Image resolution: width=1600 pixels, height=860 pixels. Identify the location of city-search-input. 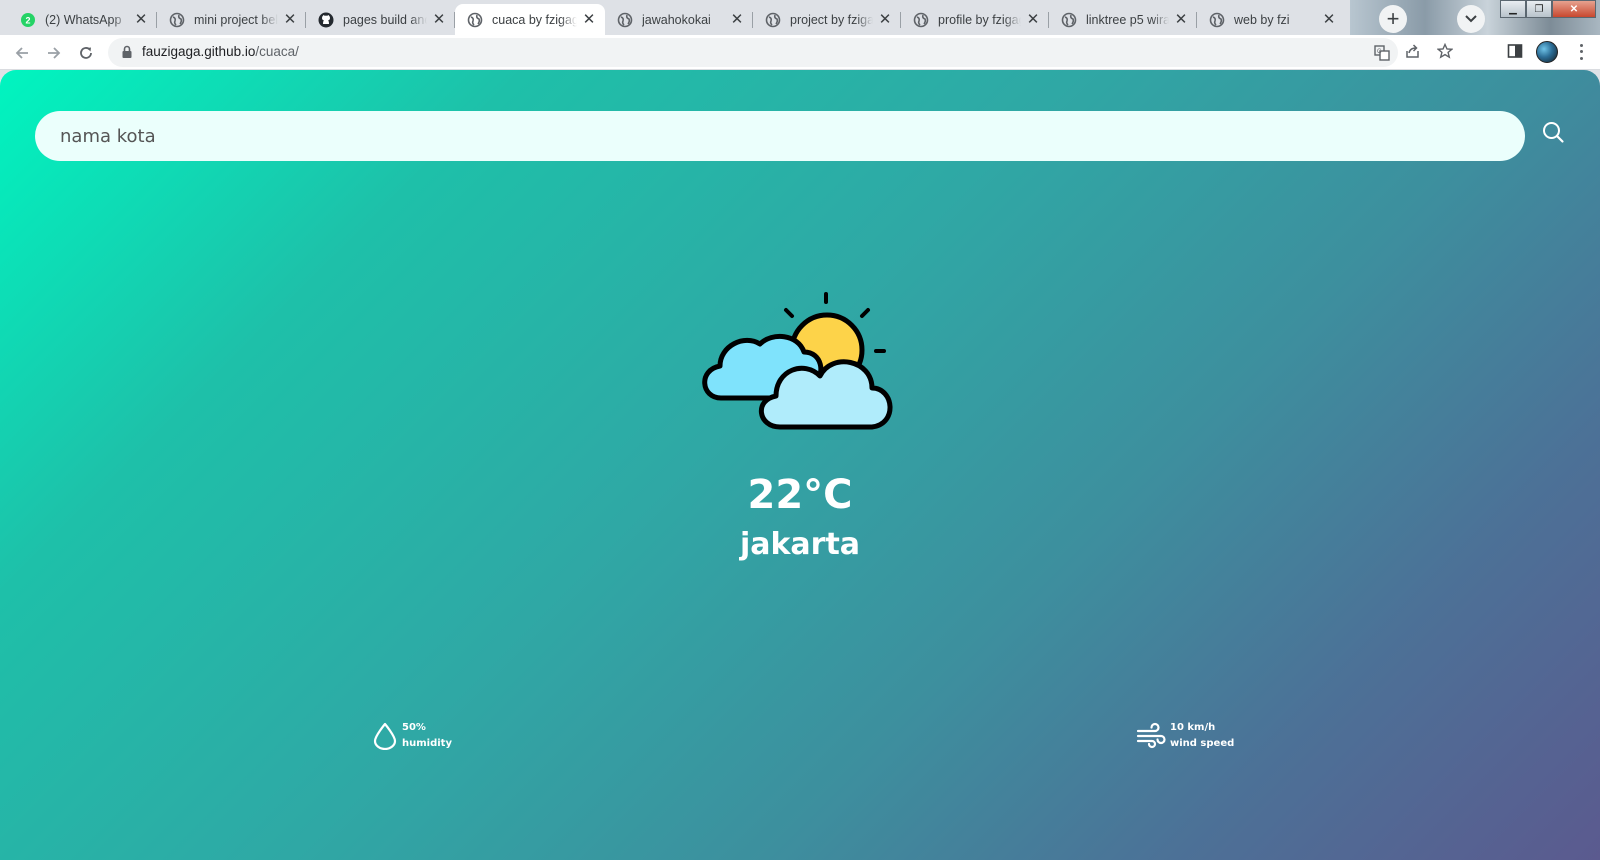
(780, 136).